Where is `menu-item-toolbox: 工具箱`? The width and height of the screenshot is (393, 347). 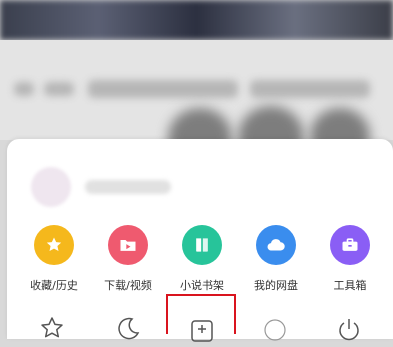
menu-item-toolbox: 工具箱 is located at coordinates (350, 259).